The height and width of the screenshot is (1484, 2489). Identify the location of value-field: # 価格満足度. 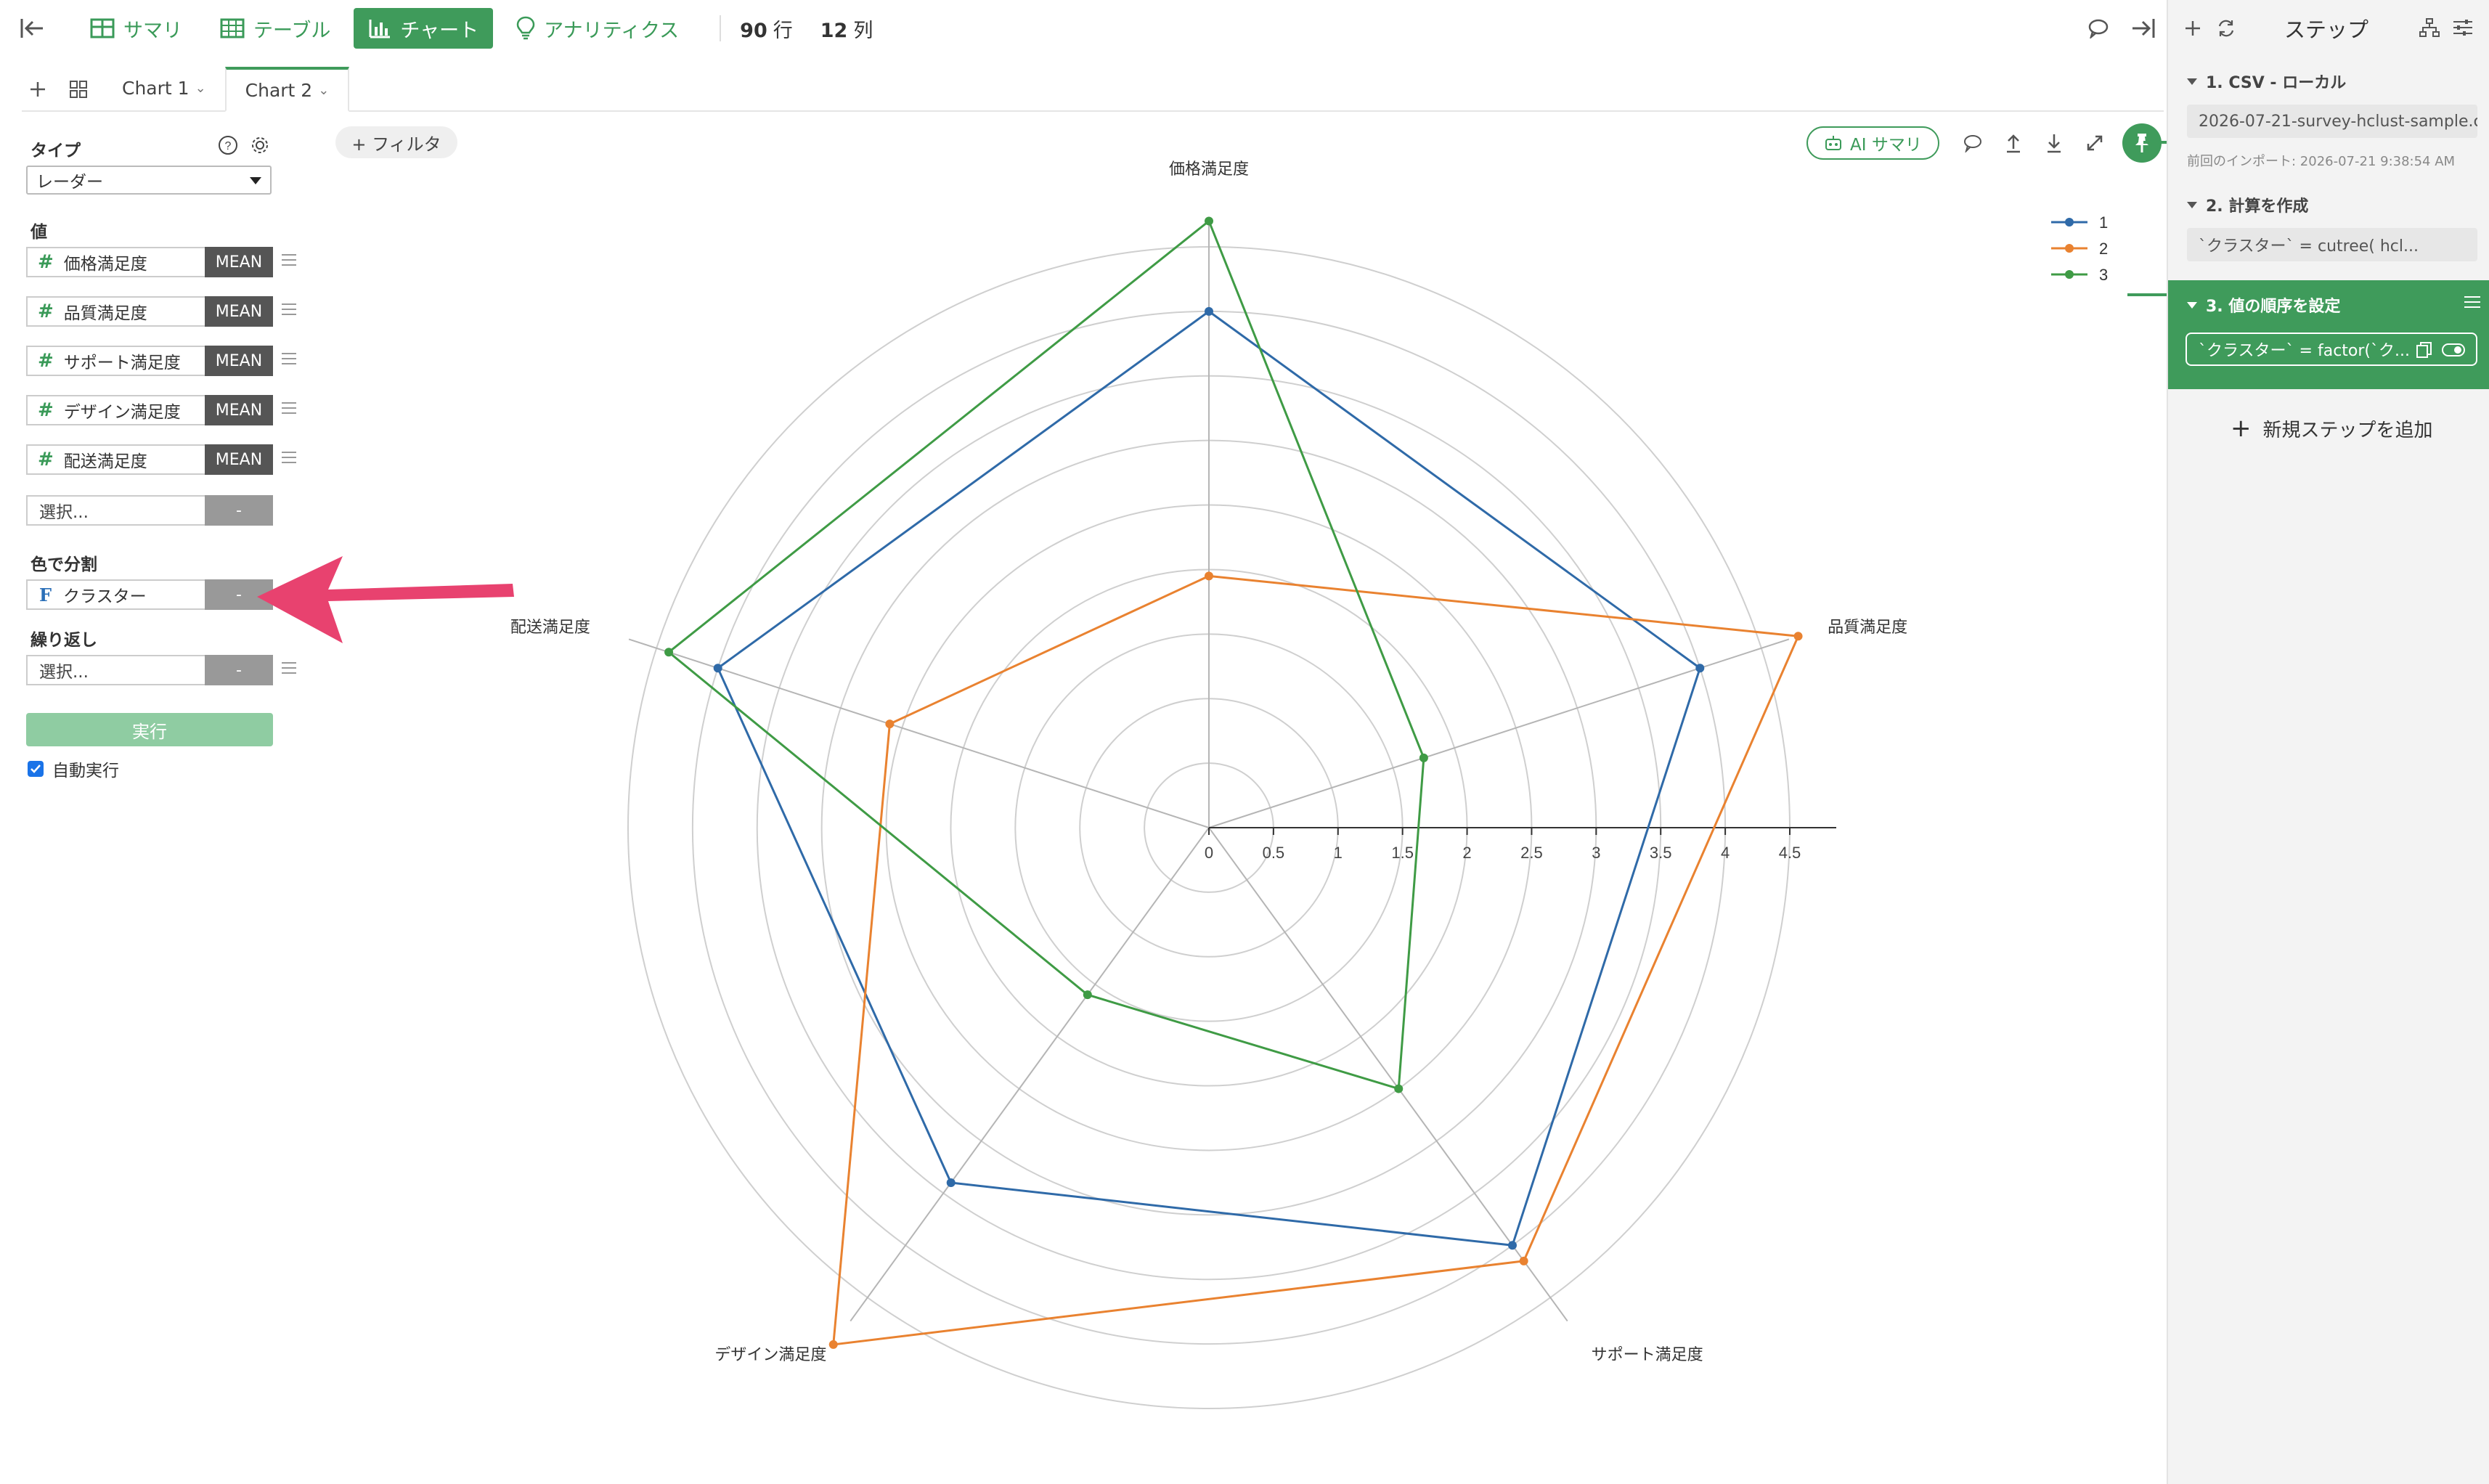
(115, 262).